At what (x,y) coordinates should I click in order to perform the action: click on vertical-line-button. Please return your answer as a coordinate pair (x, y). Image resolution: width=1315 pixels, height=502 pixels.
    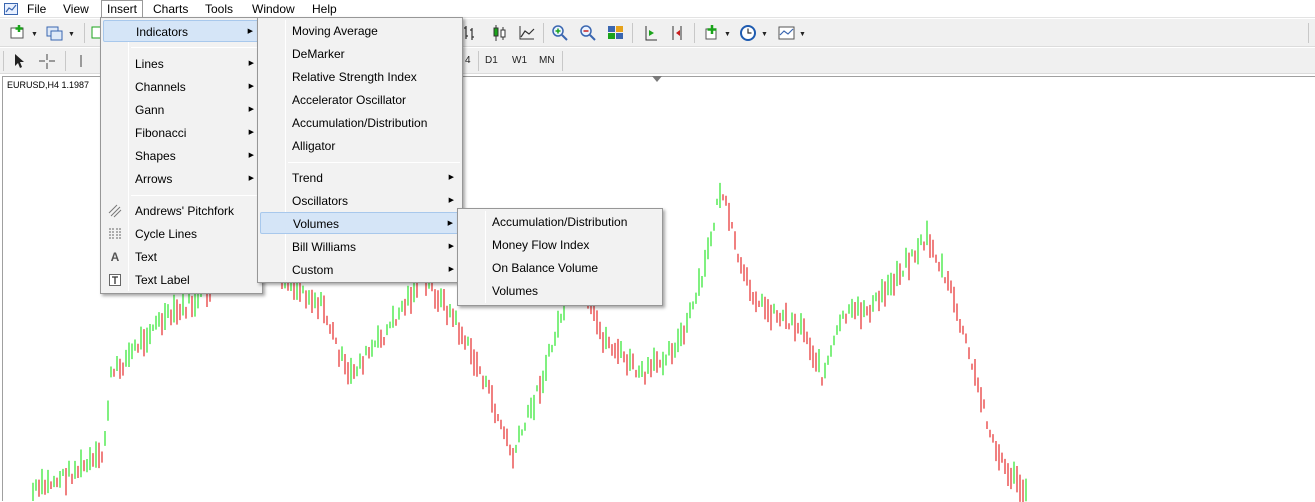
    Looking at the image, I should click on (83, 61).